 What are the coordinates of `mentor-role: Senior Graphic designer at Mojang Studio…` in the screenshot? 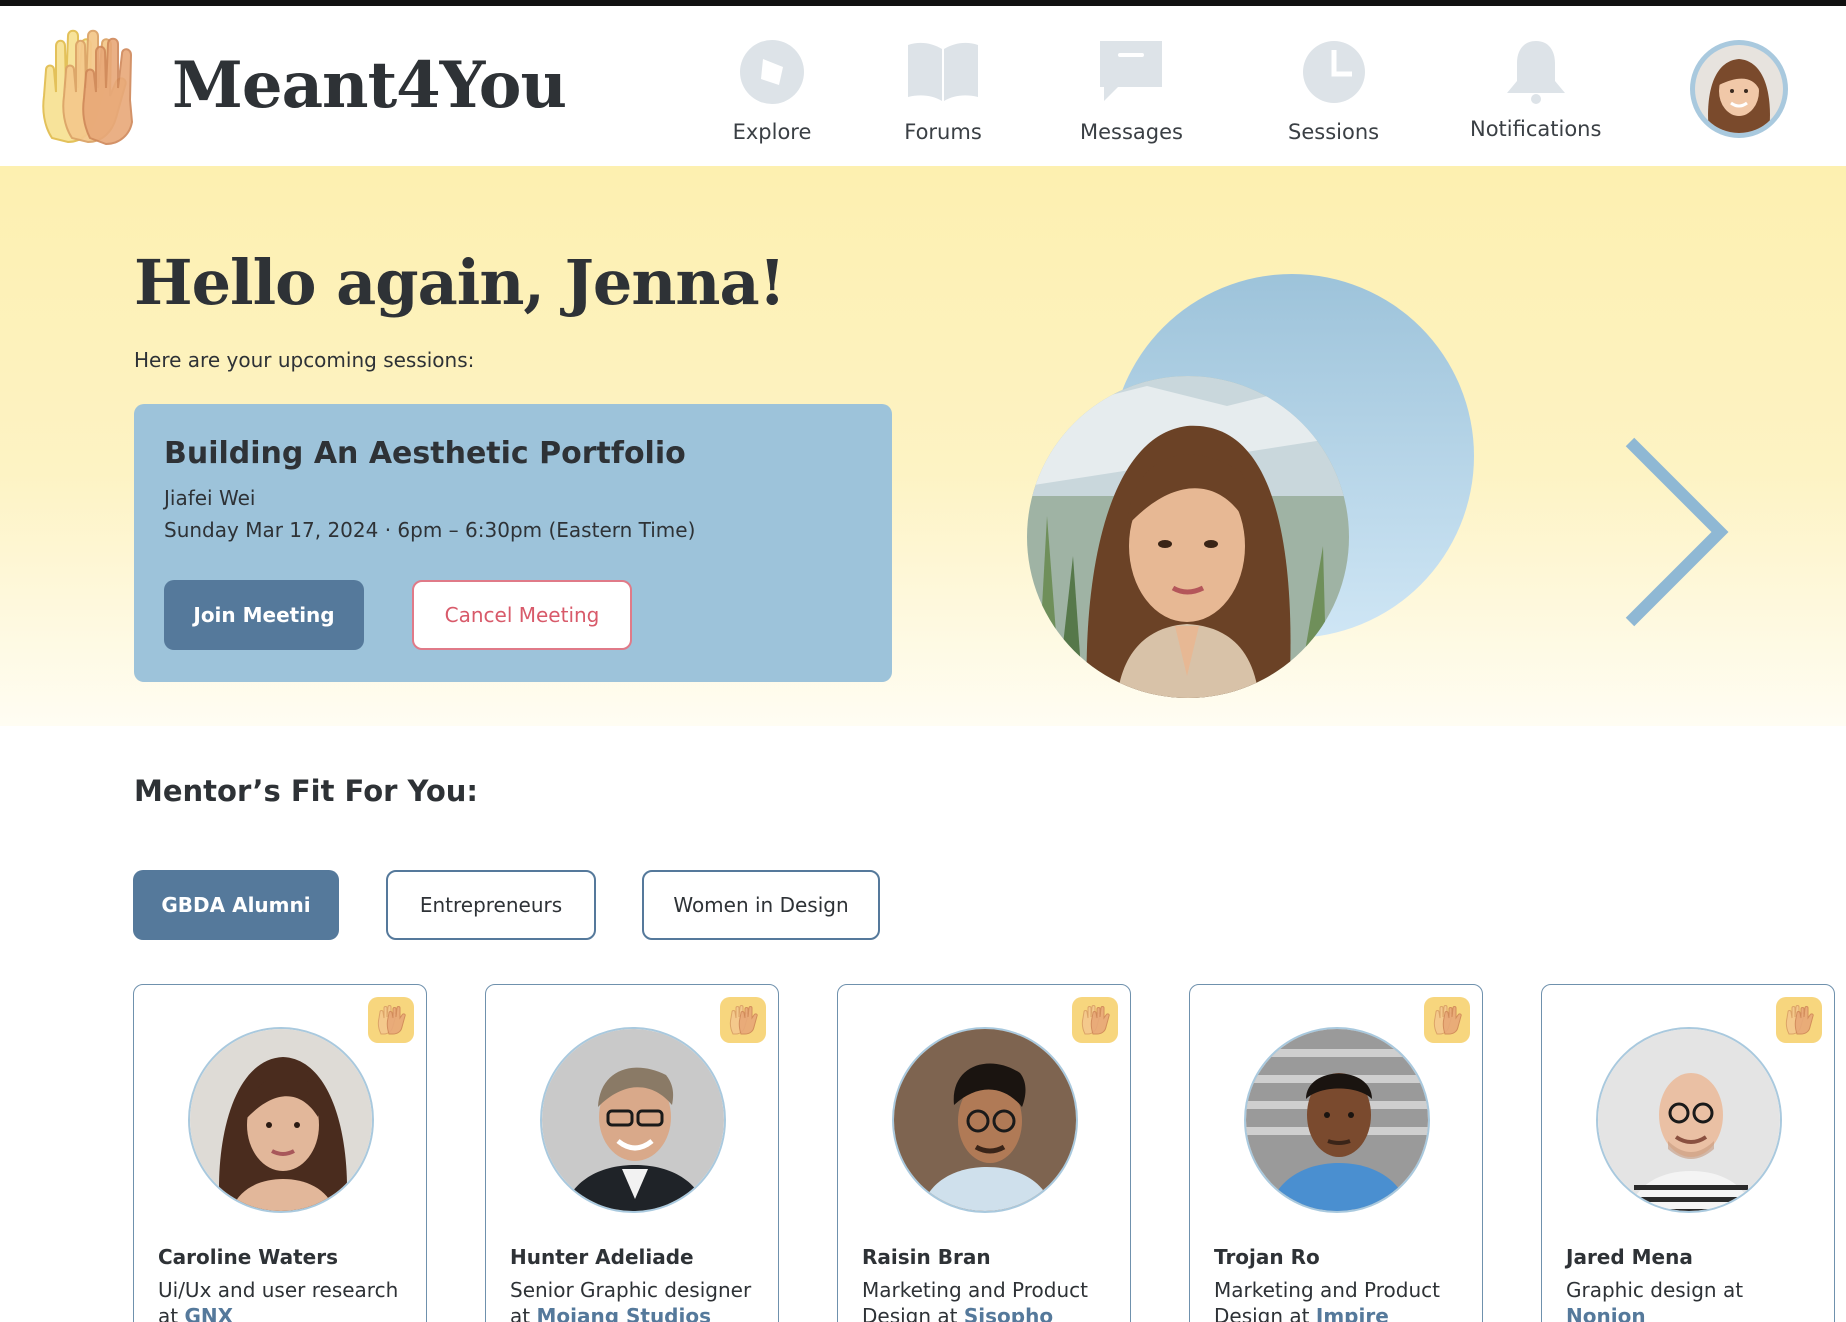 It's located at (640, 1299).